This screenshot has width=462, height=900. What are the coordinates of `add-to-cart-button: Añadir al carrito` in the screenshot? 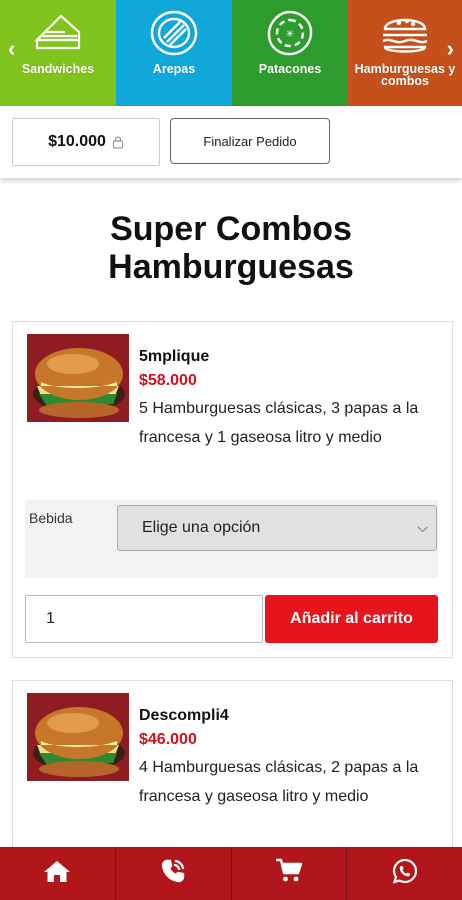 It's located at (351, 619).